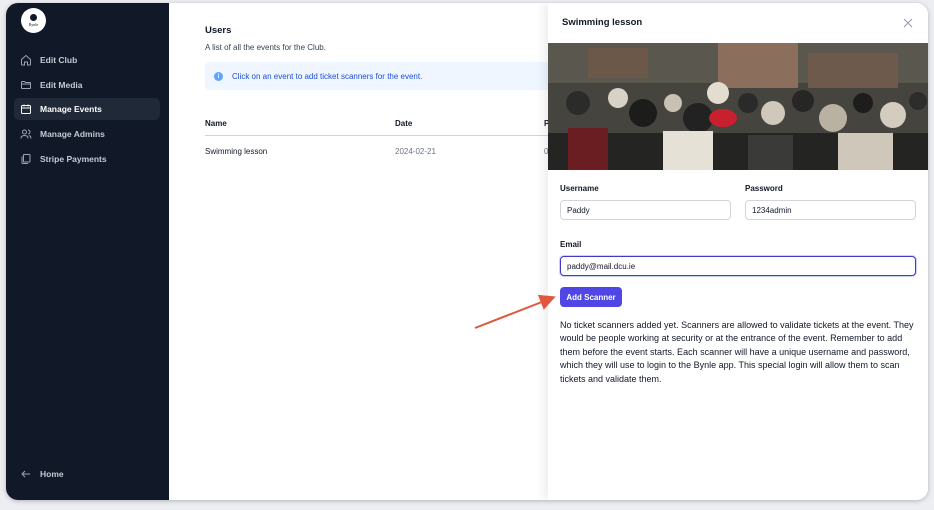 This screenshot has height=510, width=934. I want to click on documents-icon, so click(26, 158).